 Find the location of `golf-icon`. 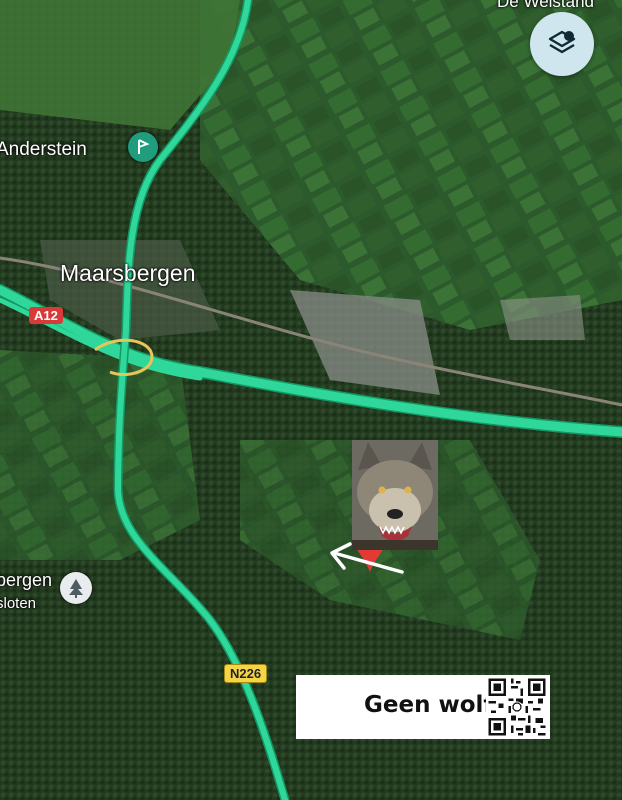

golf-icon is located at coordinates (143, 147).